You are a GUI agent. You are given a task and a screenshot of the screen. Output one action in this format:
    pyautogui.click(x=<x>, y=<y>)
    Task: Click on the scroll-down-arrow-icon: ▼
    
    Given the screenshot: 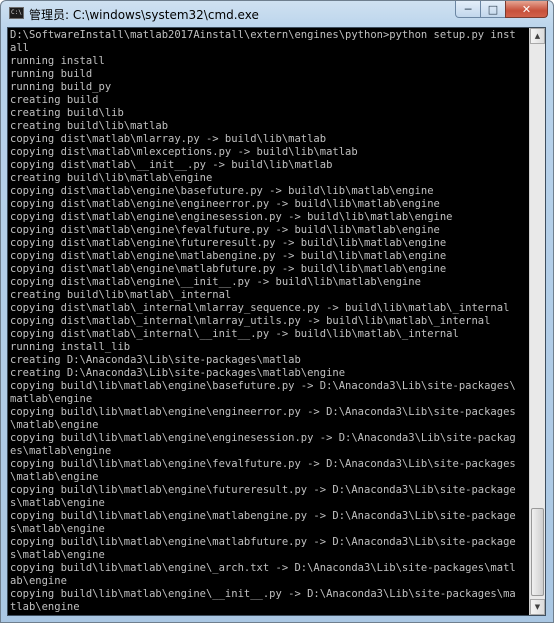 What is the action you would take?
    pyautogui.click(x=537, y=607)
    